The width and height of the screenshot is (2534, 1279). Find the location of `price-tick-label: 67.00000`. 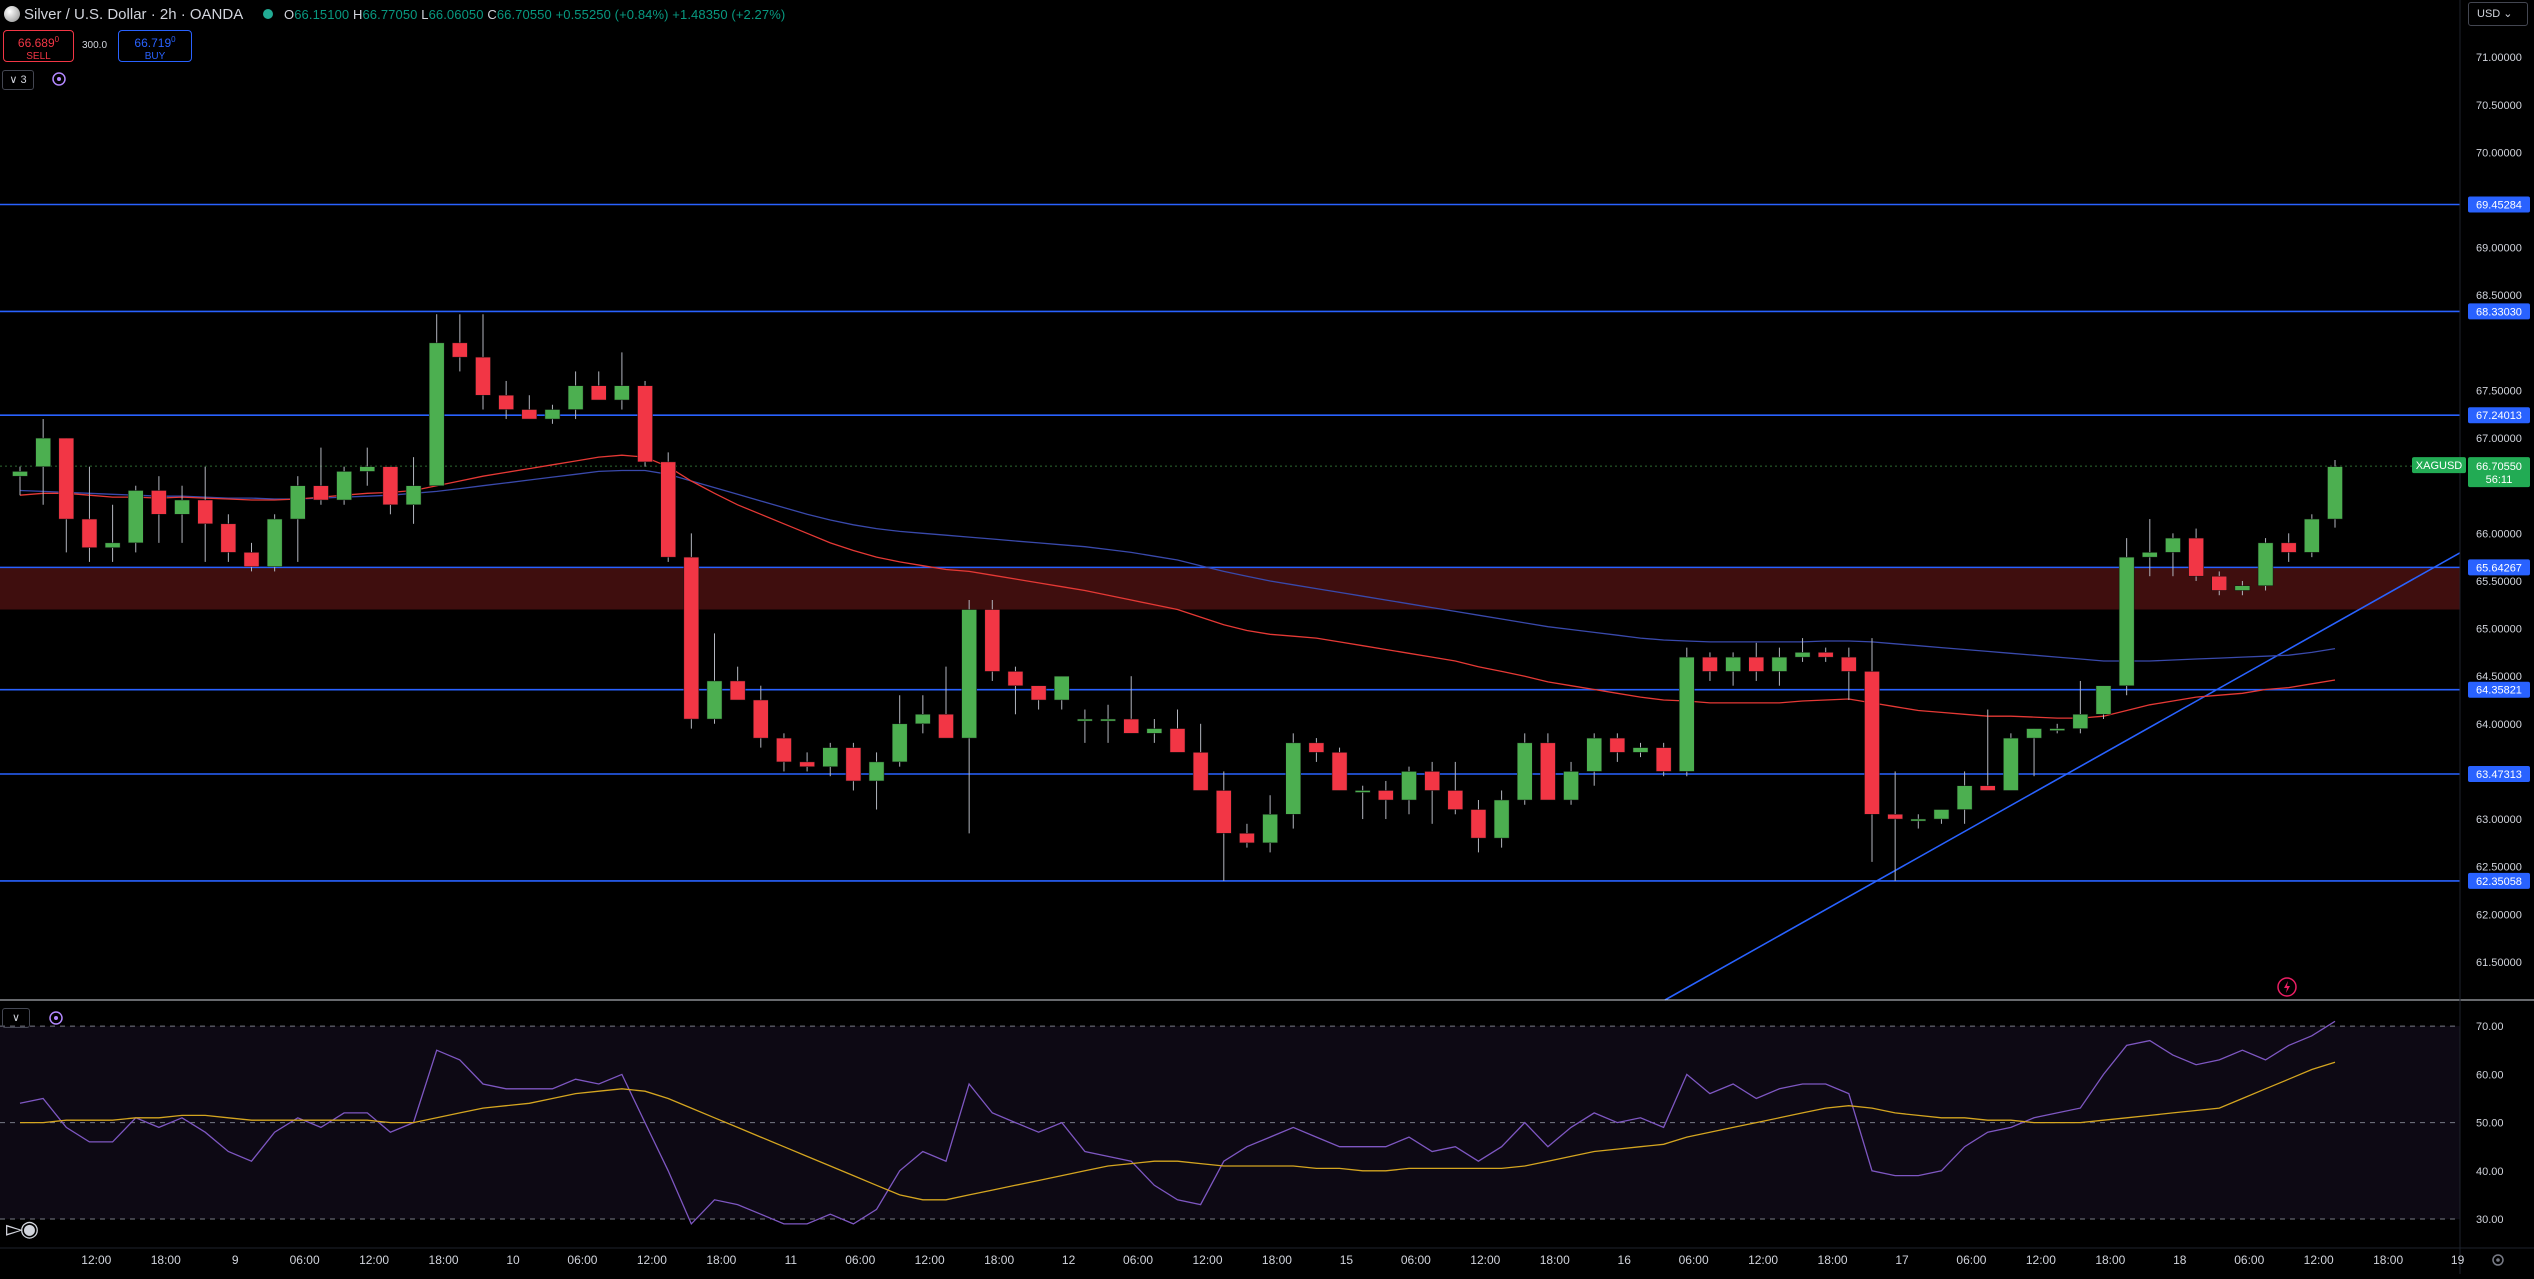

price-tick-label: 67.00000 is located at coordinates (2499, 439).